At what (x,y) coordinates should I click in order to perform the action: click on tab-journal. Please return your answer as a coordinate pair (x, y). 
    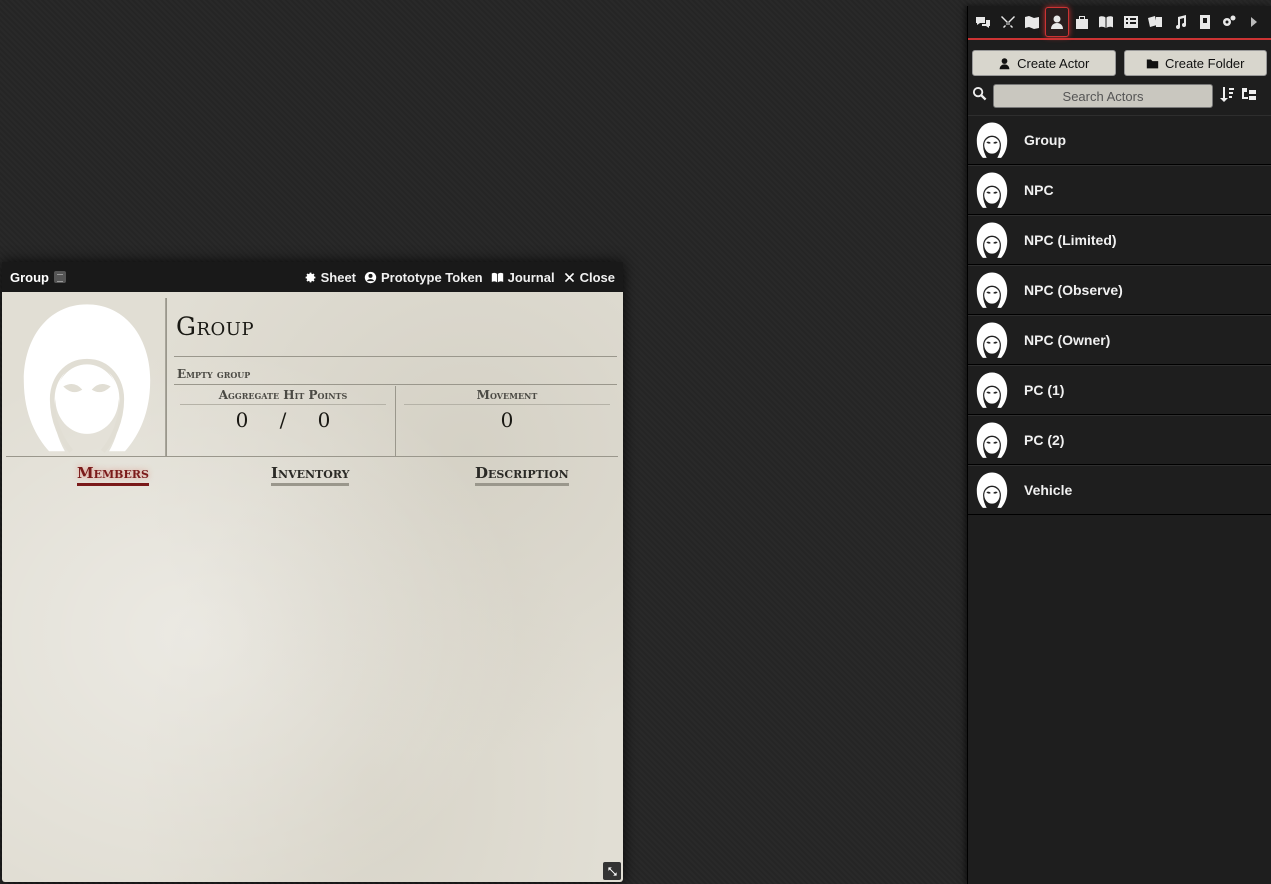
    Looking at the image, I should click on (1106, 22).